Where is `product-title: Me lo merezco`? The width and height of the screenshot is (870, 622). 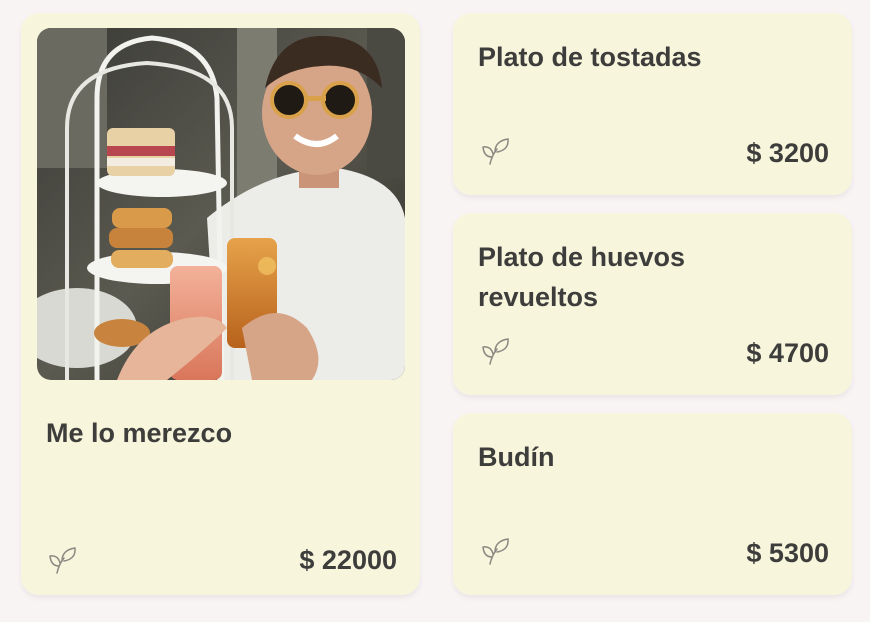
product-title: Me lo merezco is located at coordinates (139, 433).